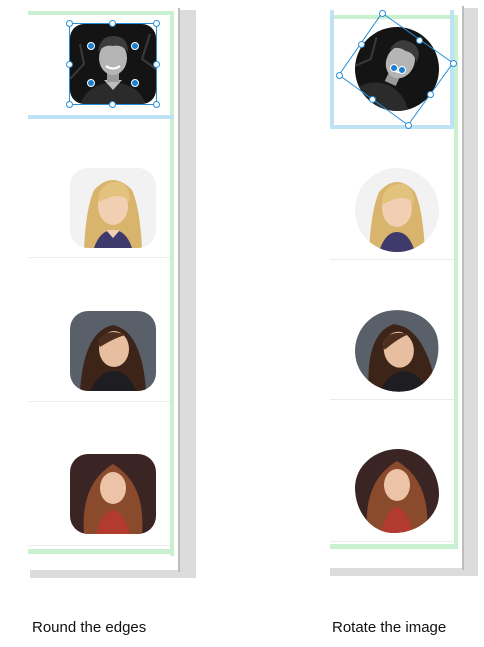  Describe the element at coordinates (397, 491) in the screenshot. I see `curly-hair-blob-photo` at that location.